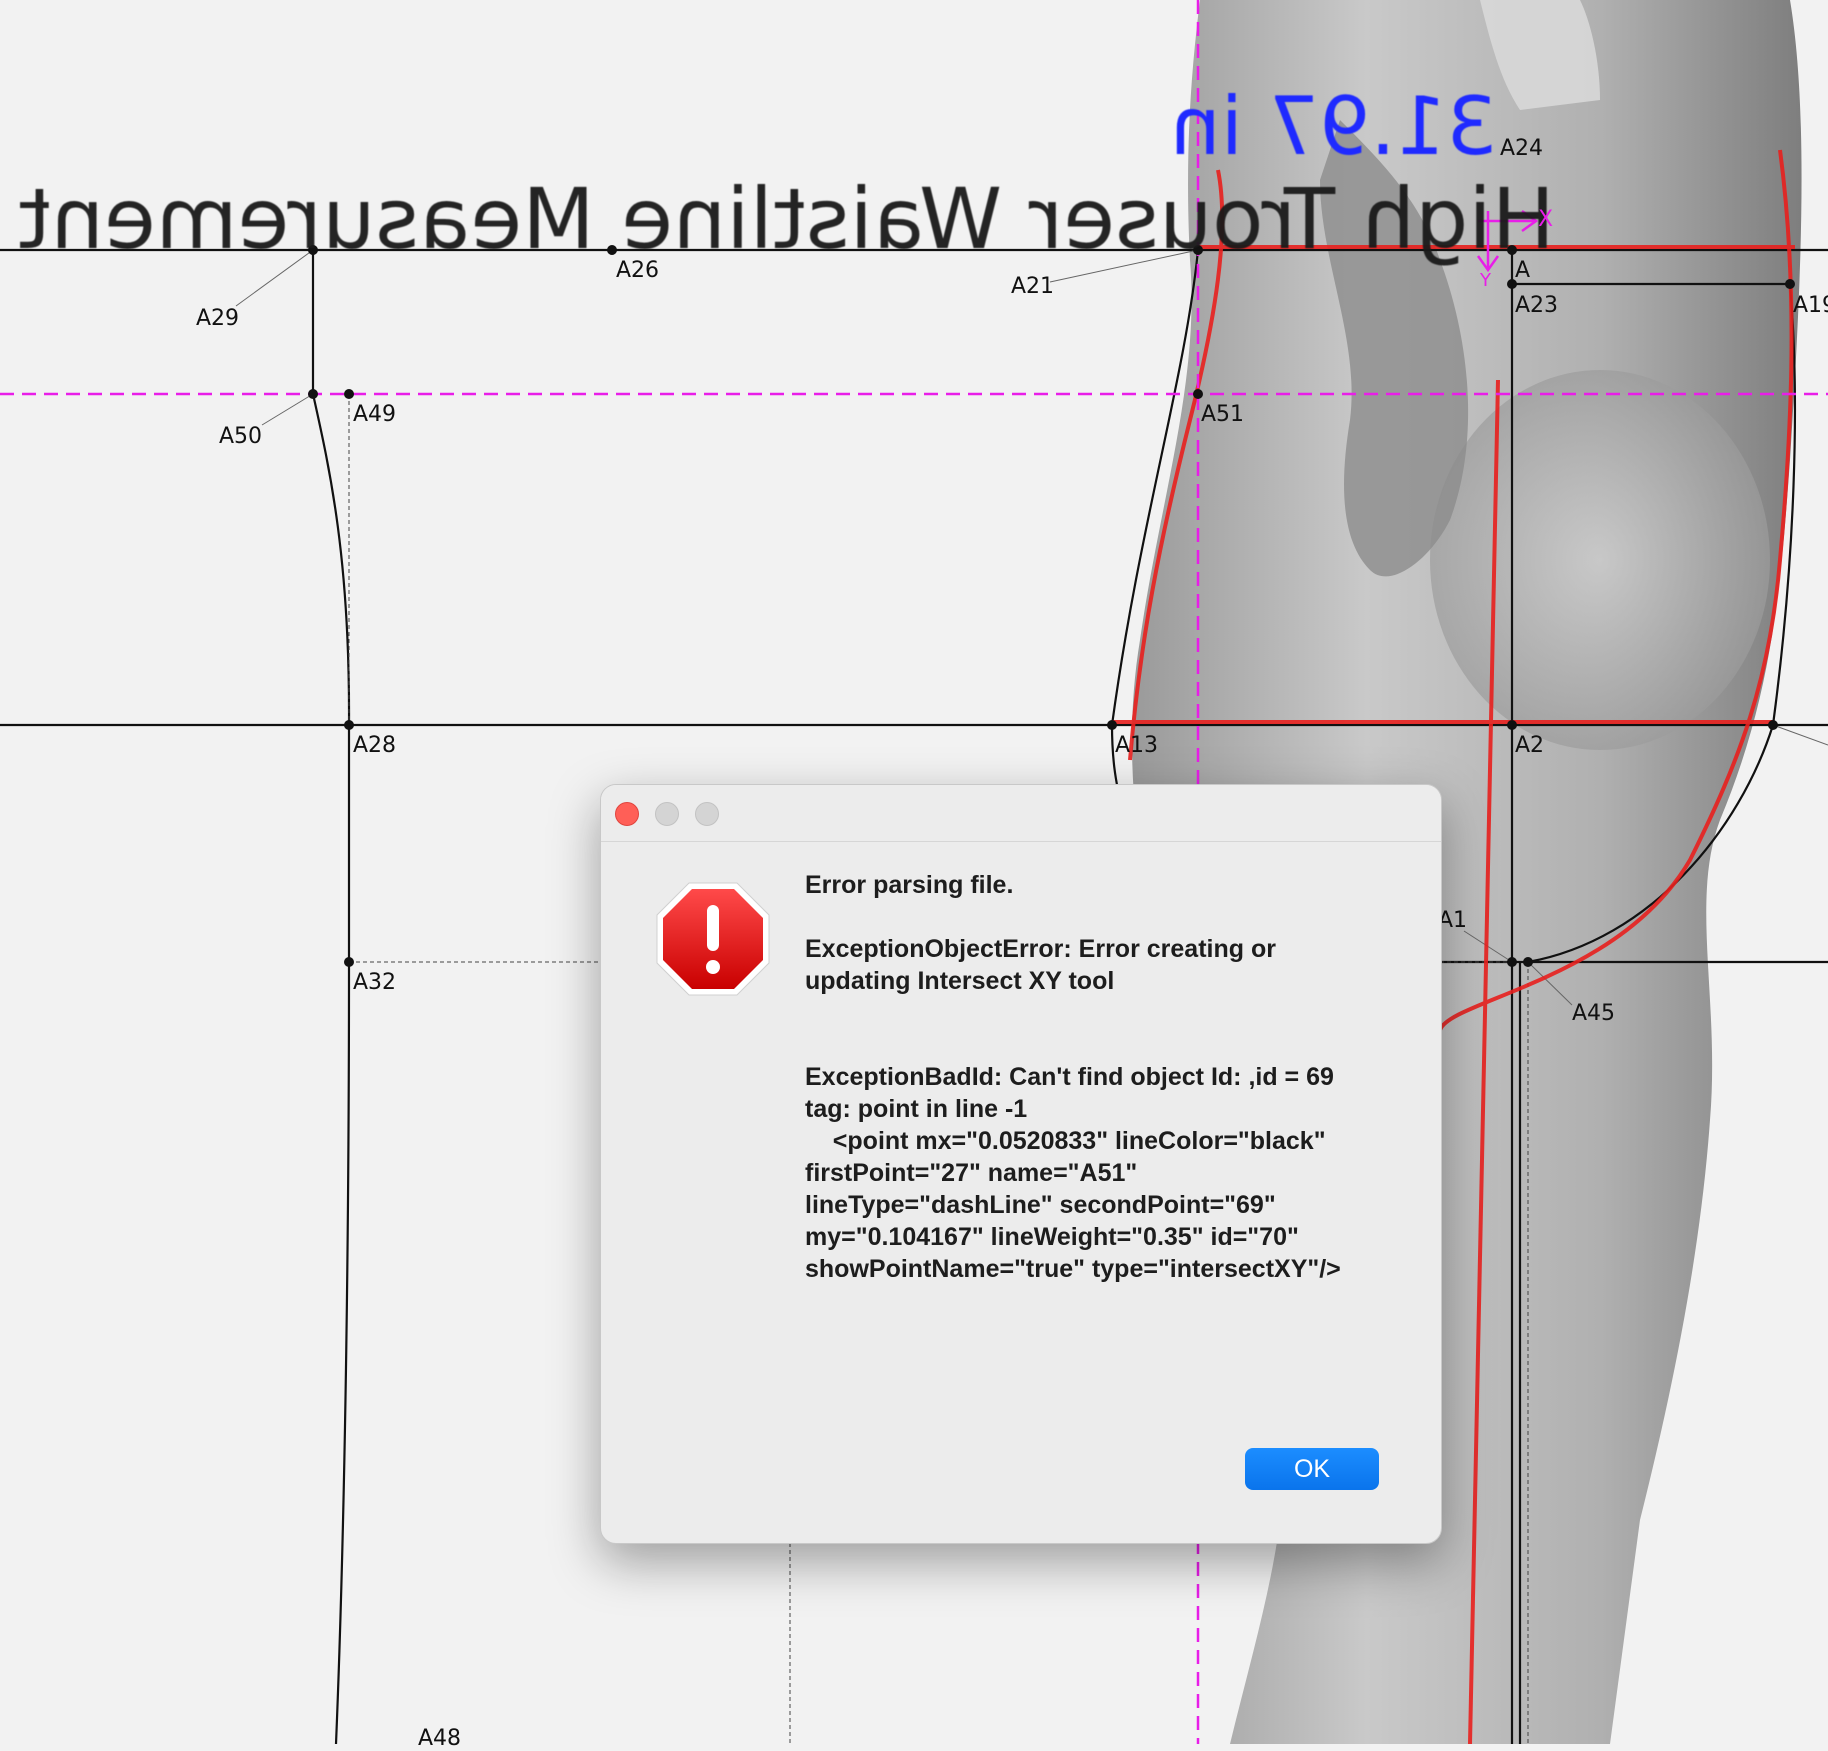 The width and height of the screenshot is (1828, 1751). I want to click on close-window-button, so click(627, 814).